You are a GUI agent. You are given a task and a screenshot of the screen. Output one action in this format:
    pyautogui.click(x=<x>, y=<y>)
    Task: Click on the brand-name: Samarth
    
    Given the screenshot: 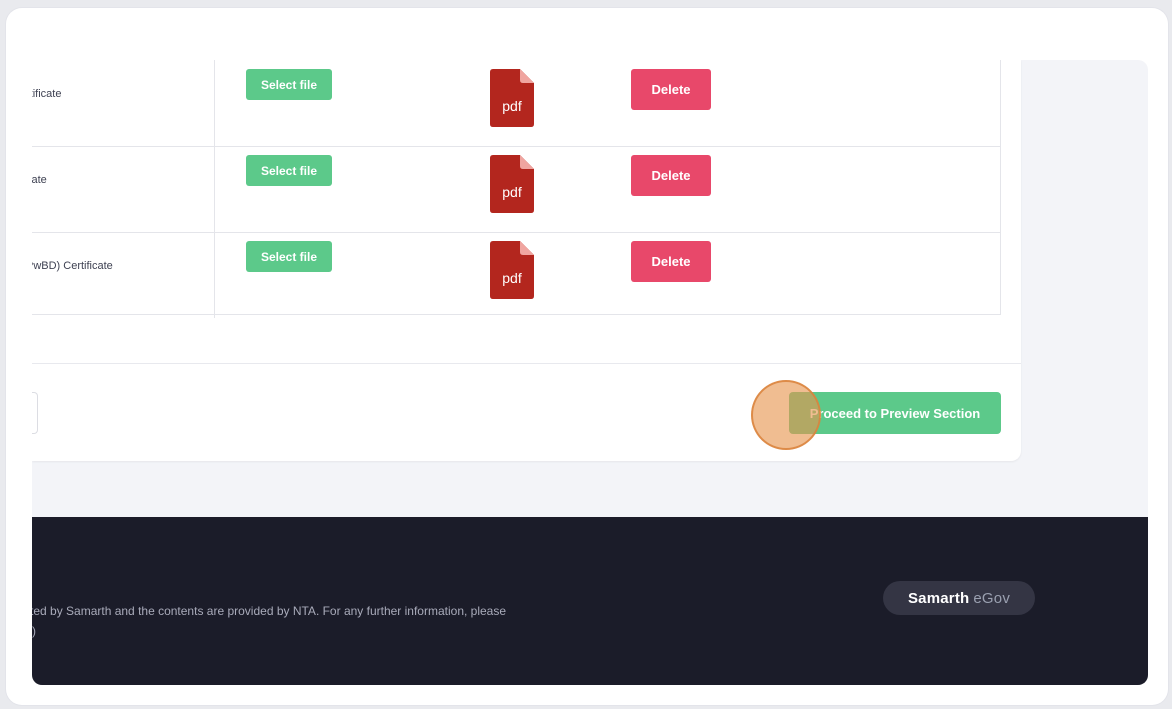 What is the action you would take?
    pyautogui.click(x=938, y=598)
    